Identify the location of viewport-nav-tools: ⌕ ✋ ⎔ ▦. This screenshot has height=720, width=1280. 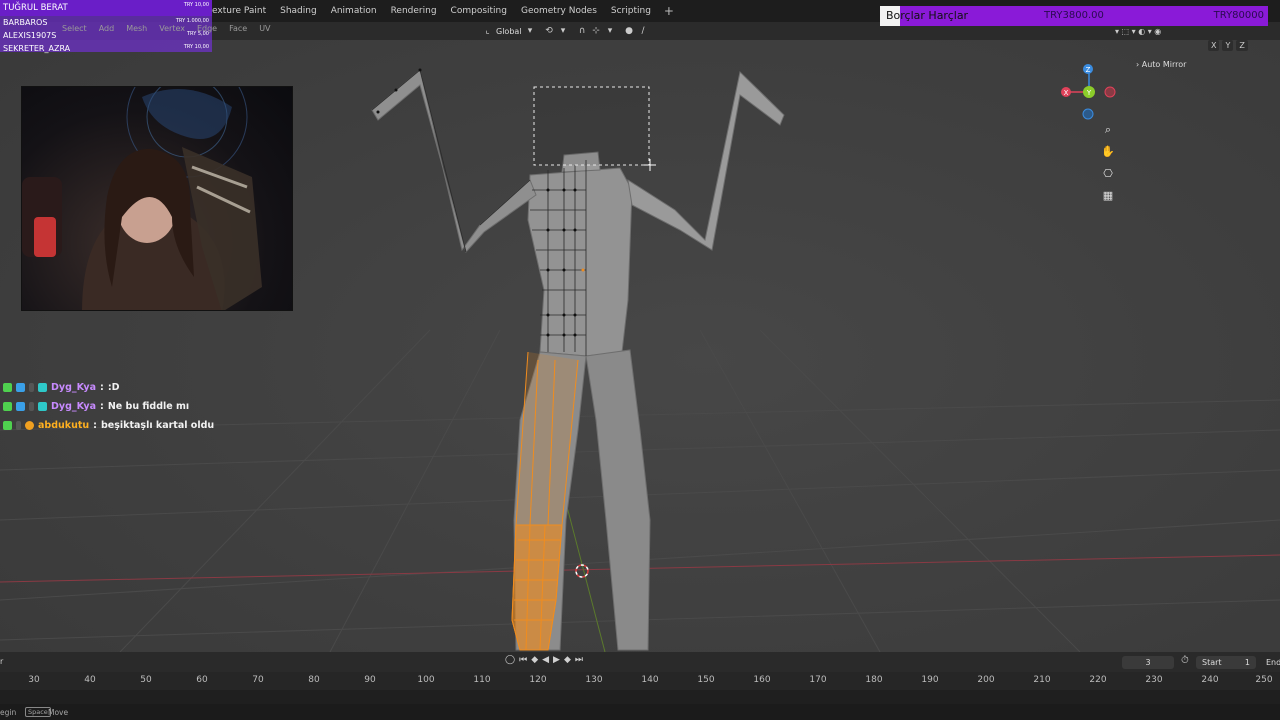
(1108, 163).